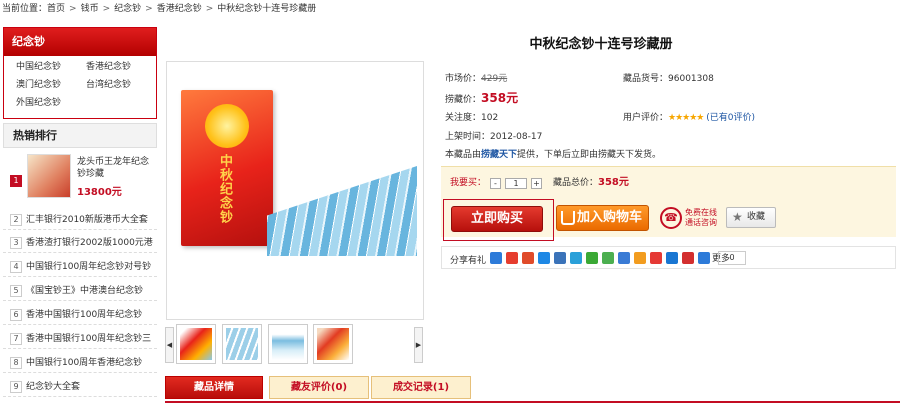 The height and width of the screenshot is (403, 900). Describe the element at coordinates (672, 258) in the screenshot. I see `tencent-share-icon` at that location.